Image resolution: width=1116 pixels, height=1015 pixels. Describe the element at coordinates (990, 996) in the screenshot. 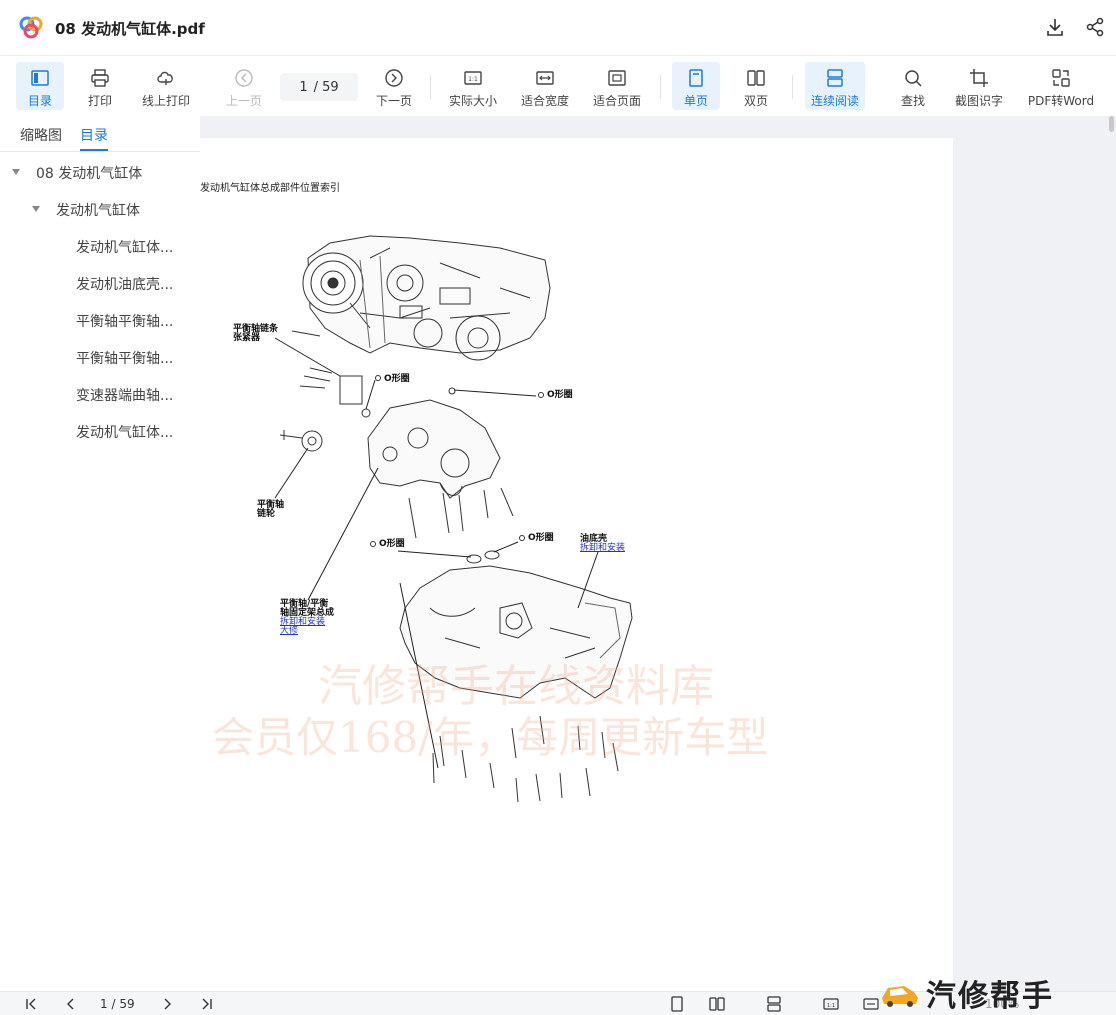

I see `brand-text: 汽修帮手` at that location.